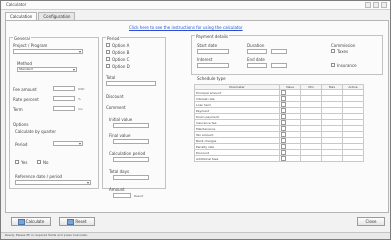 The width and height of the screenshot is (391, 240). I want to click on fee-unit: USD, so click(81, 89).